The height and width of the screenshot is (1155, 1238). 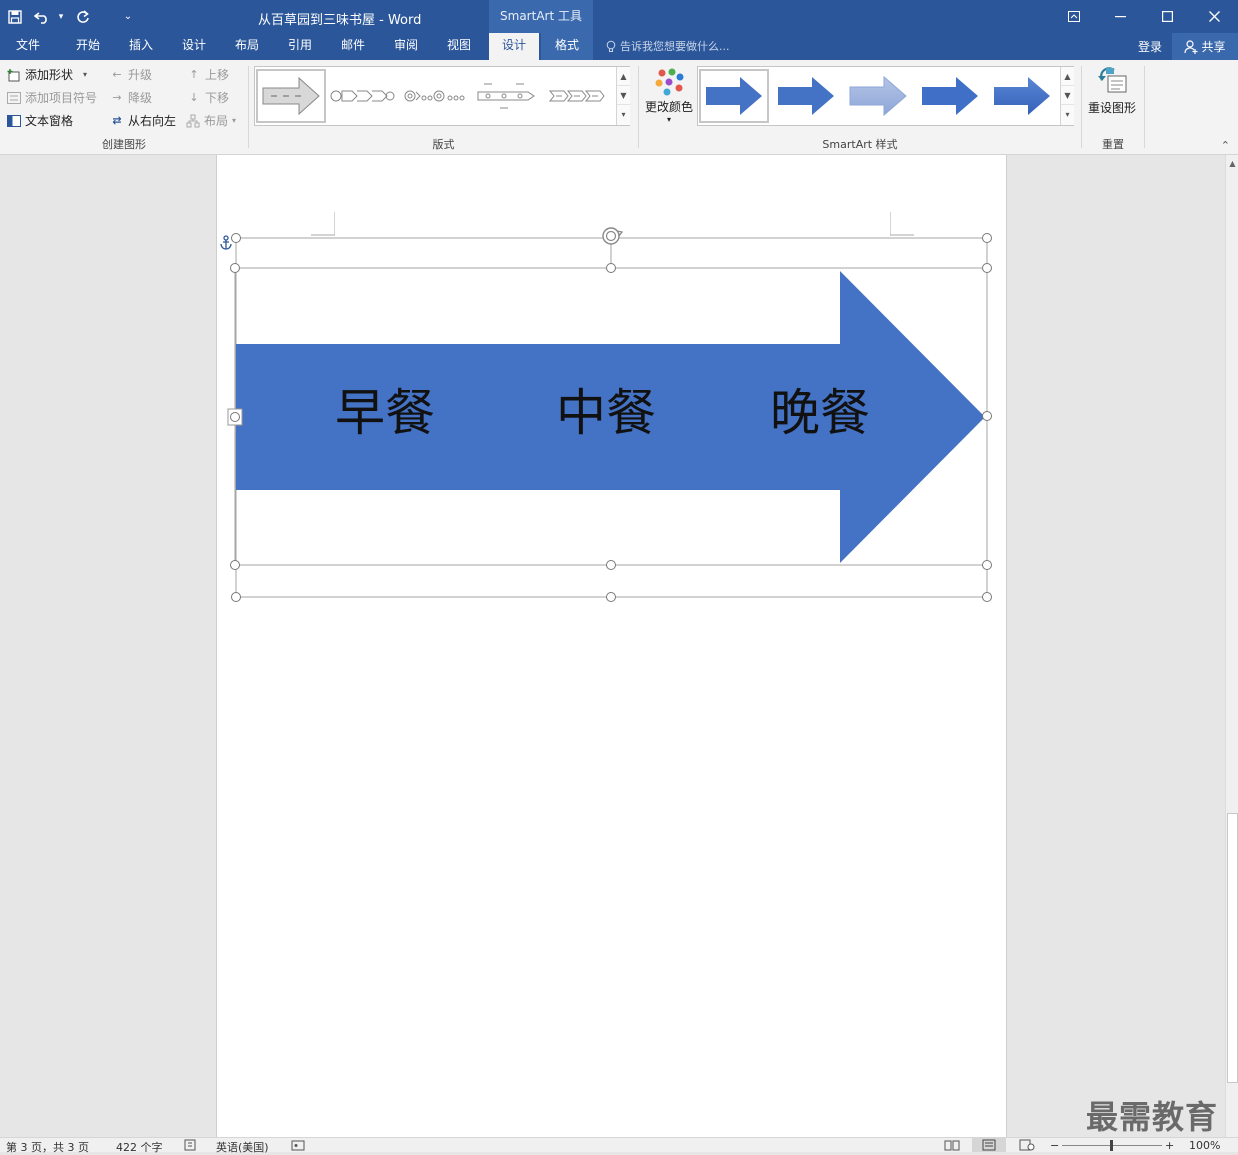 I want to click on page-count: 第 3 页，共 3 页, so click(x=47, y=1147).